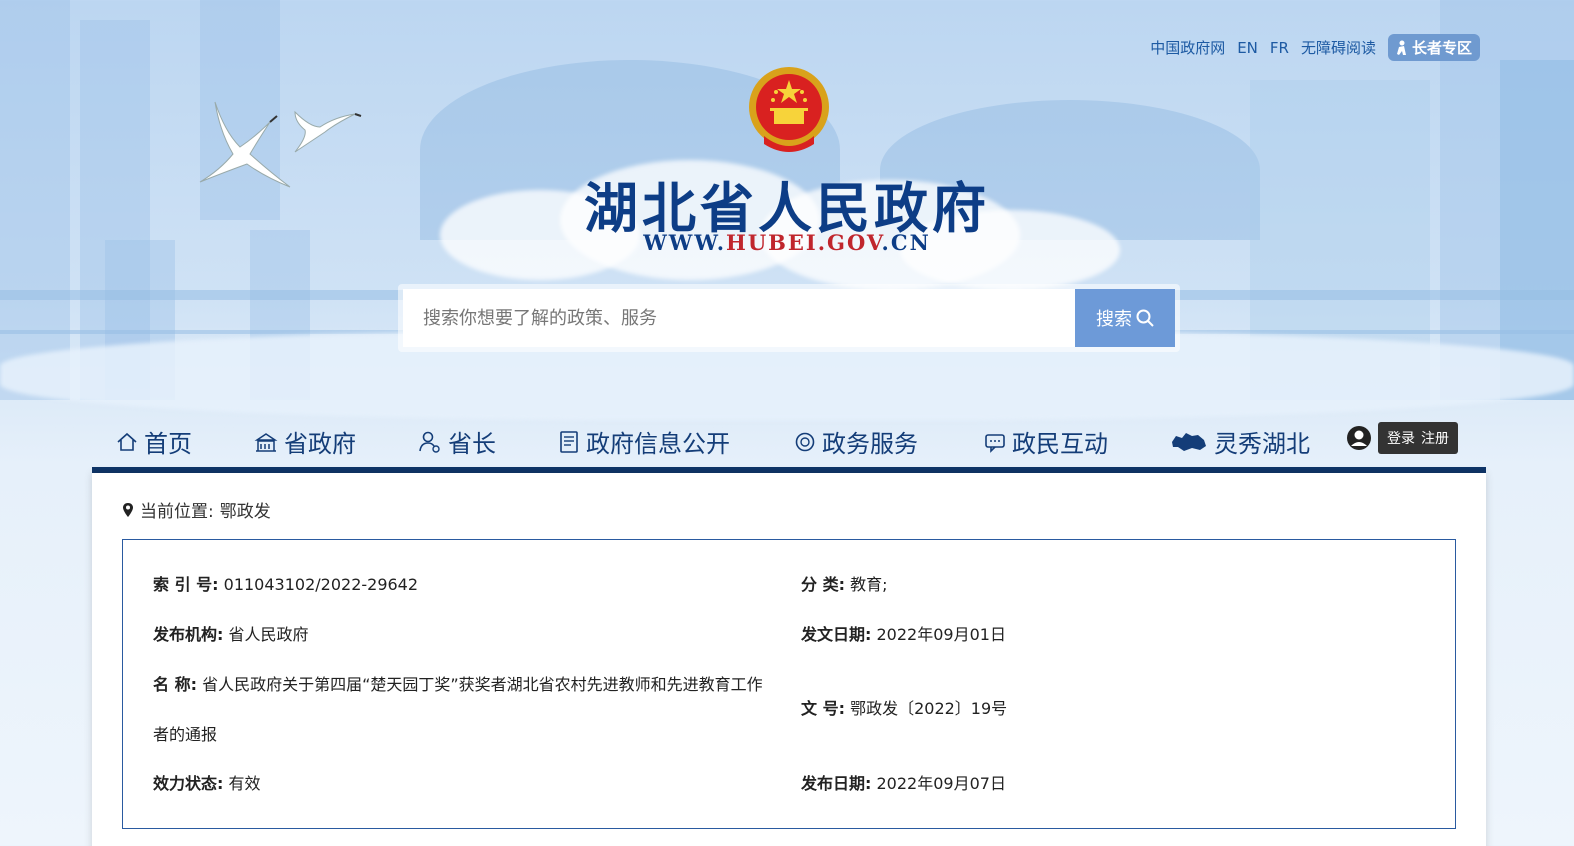 This screenshot has height=846, width=1574. What do you see at coordinates (177, 512) in the screenshot?
I see `breadcrumb-prefix: 当前位置:` at bounding box center [177, 512].